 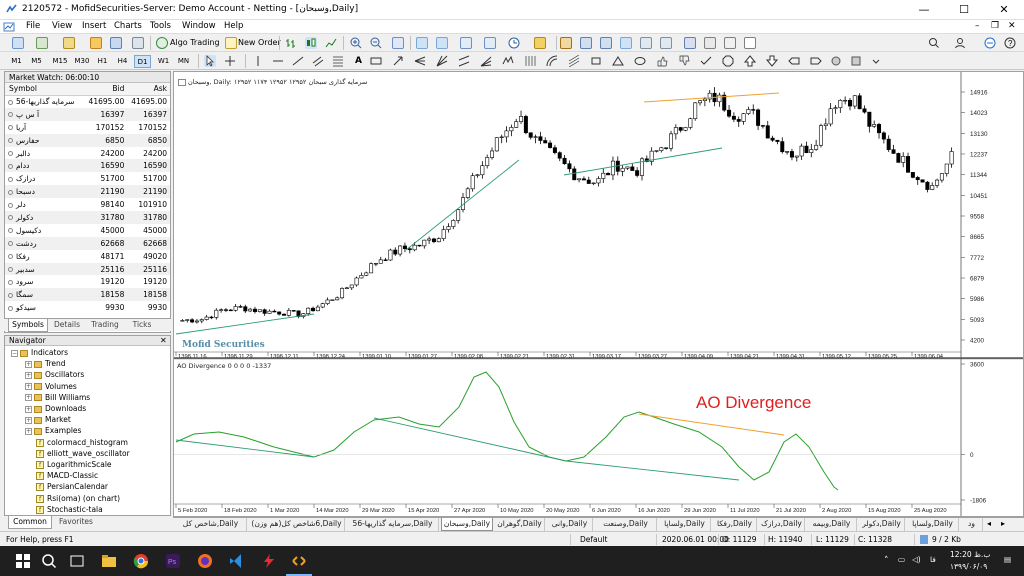 What do you see at coordinates (933, 559) in the screenshot?
I see `tray-language: فا` at bounding box center [933, 559].